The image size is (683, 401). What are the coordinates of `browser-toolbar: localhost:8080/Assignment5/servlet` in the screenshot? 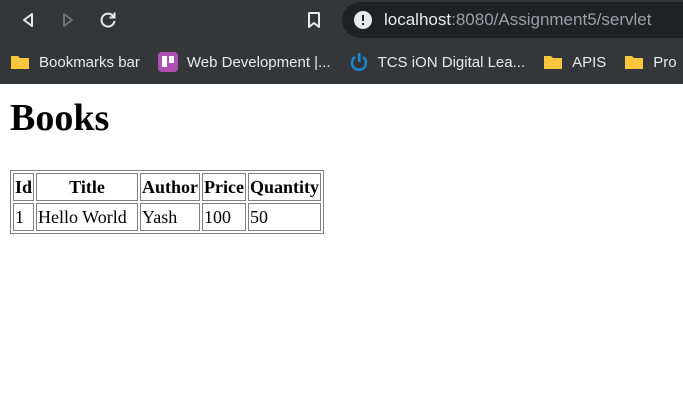 It's located at (341, 20).